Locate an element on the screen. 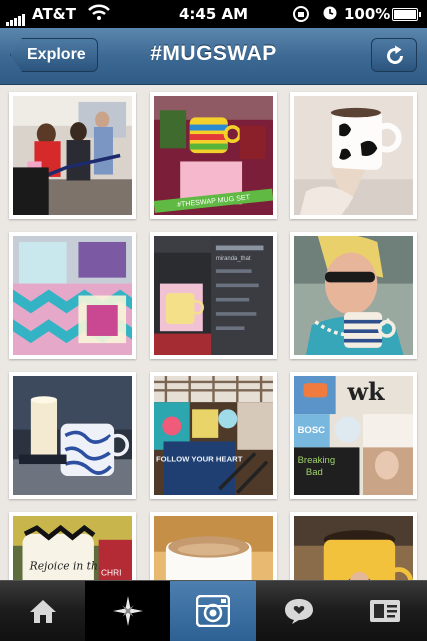 The height and width of the screenshot is (641, 427). tab-bar is located at coordinates (213, 610).